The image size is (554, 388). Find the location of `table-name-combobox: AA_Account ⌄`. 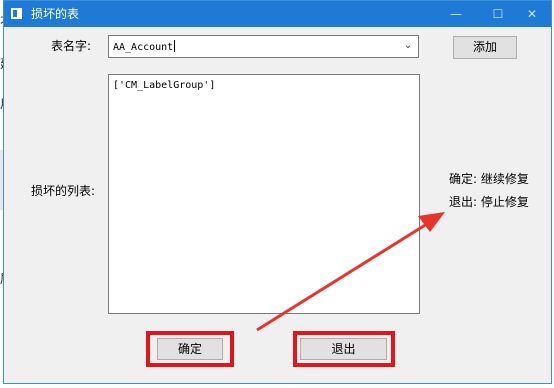

table-name-combobox: AA_Account ⌄ is located at coordinates (263, 46).